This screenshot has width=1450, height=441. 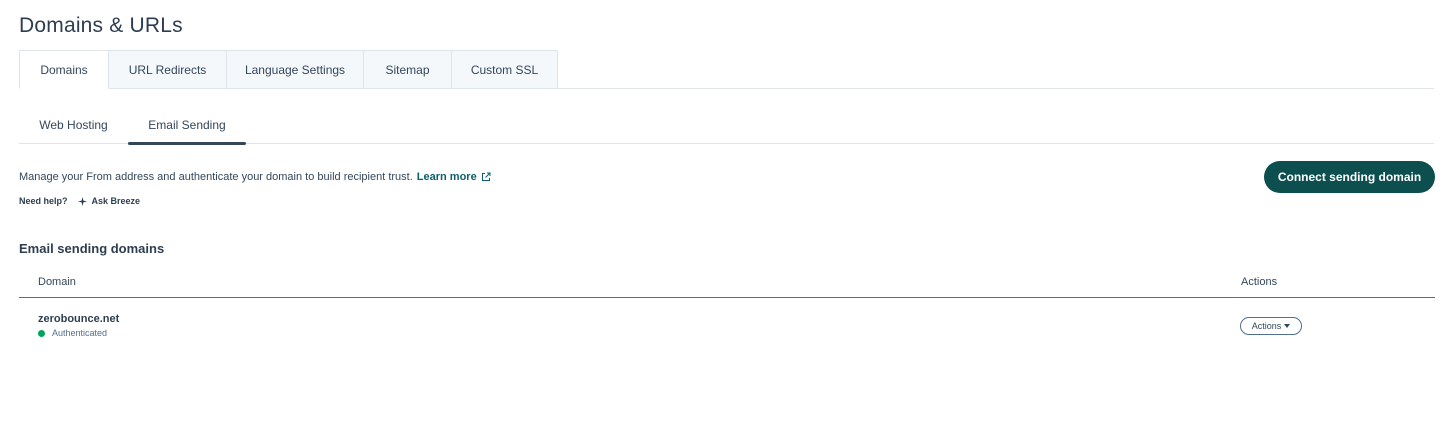 I want to click on tab-custom-ssl: Custom SSL, so click(x=505, y=69).